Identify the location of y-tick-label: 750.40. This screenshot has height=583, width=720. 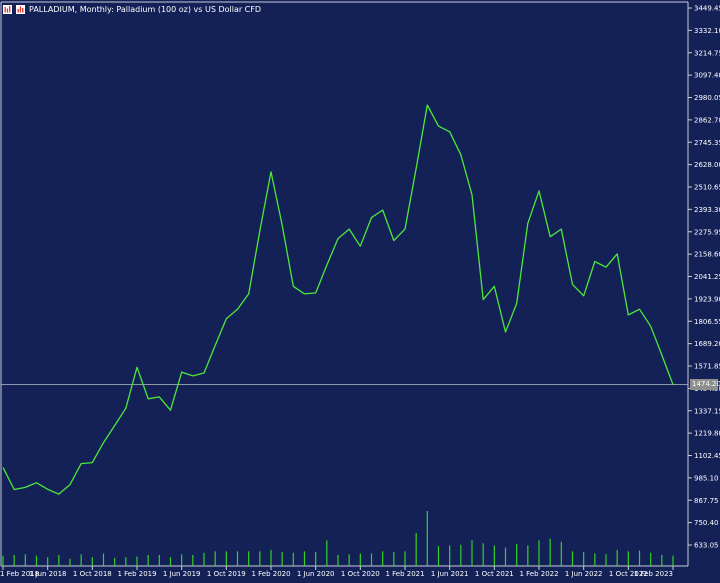
(706, 523).